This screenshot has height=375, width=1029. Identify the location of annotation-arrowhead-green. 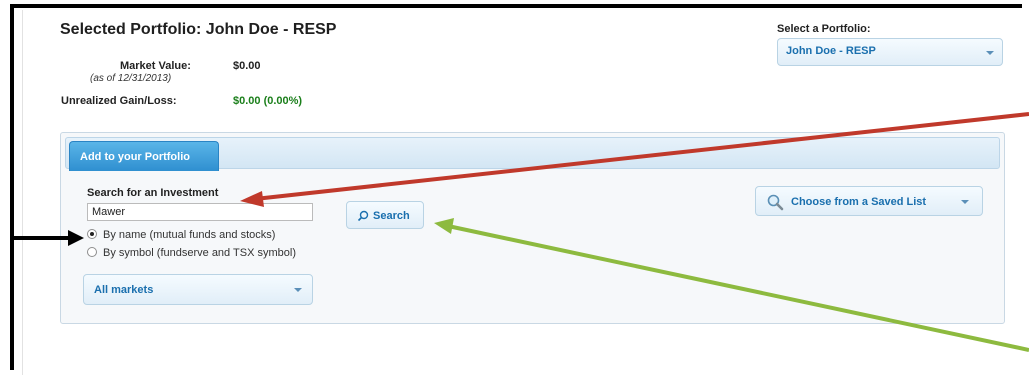
(444, 226).